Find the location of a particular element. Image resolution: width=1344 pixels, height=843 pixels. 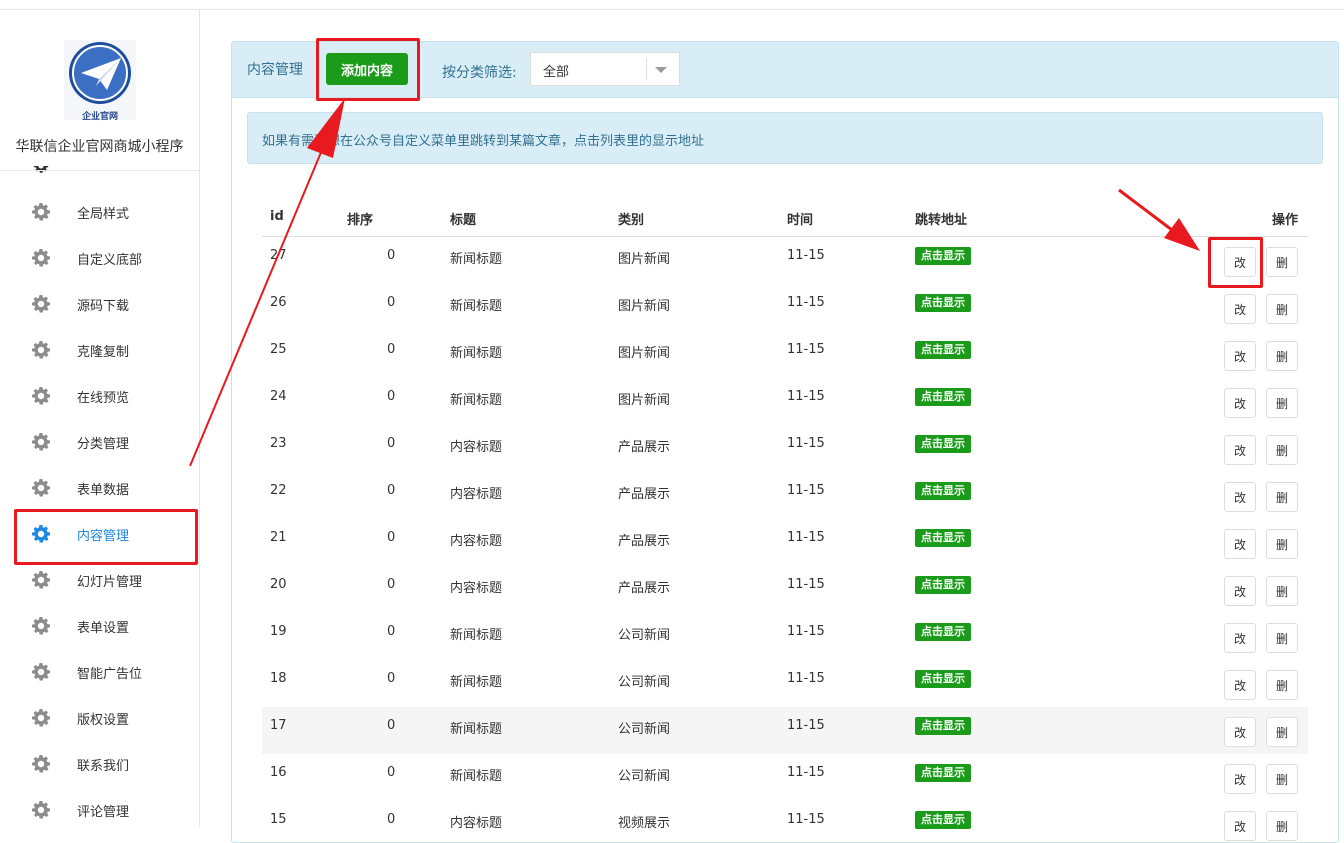

logo-text: 企业官网 is located at coordinates (99, 117).